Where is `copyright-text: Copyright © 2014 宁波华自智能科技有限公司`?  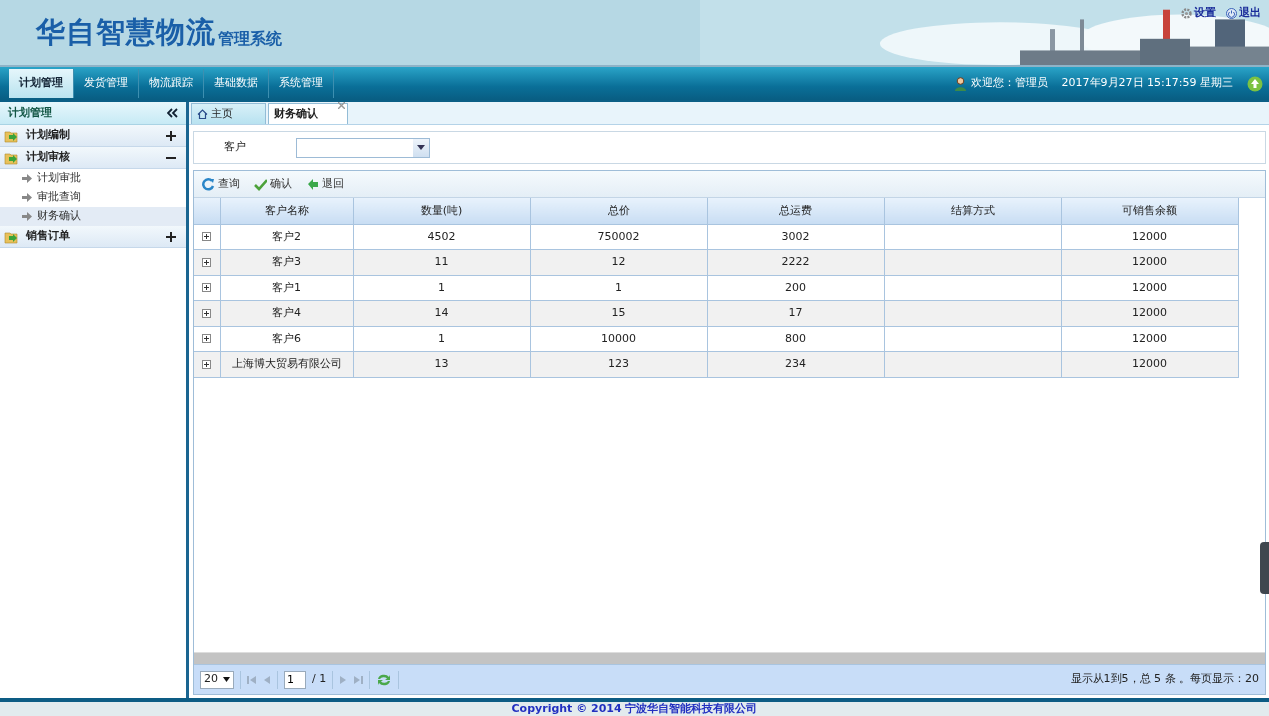 copyright-text: Copyright © 2014 宁波华自智能科技有限公司 is located at coordinates (634, 707).